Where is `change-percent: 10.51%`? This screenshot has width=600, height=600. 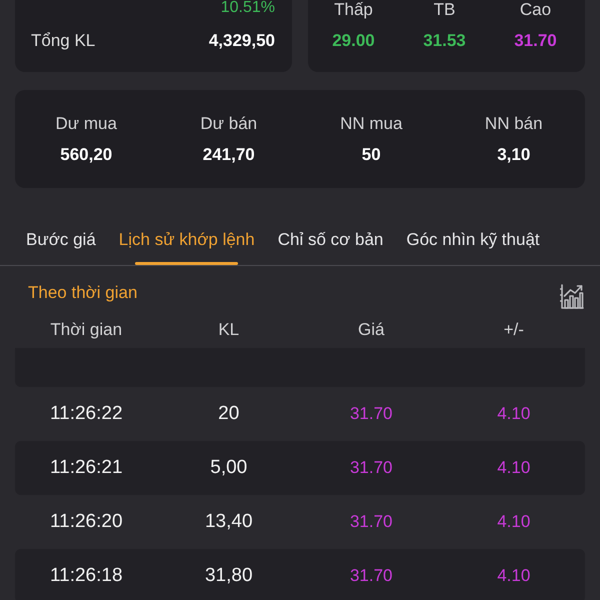 change-percent: 10.51% is located at coordinates (247, 8).